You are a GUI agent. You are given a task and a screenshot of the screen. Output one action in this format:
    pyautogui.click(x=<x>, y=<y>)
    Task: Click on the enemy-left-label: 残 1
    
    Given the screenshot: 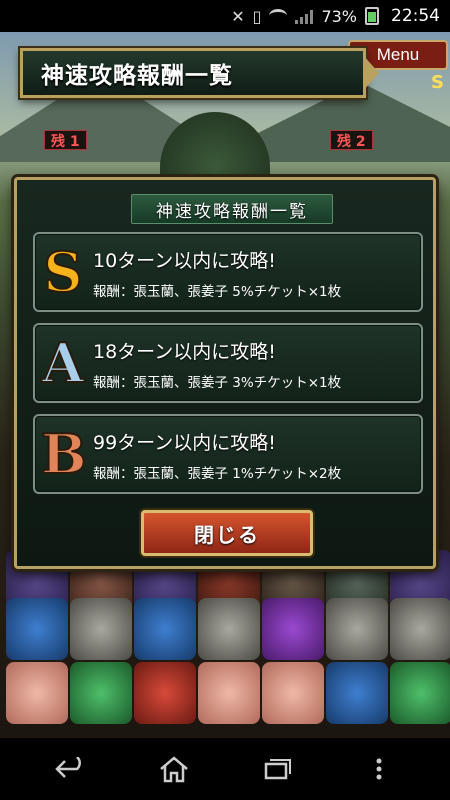 What is the action you would take?
    pyautogui.click(x=65, y=140)
    